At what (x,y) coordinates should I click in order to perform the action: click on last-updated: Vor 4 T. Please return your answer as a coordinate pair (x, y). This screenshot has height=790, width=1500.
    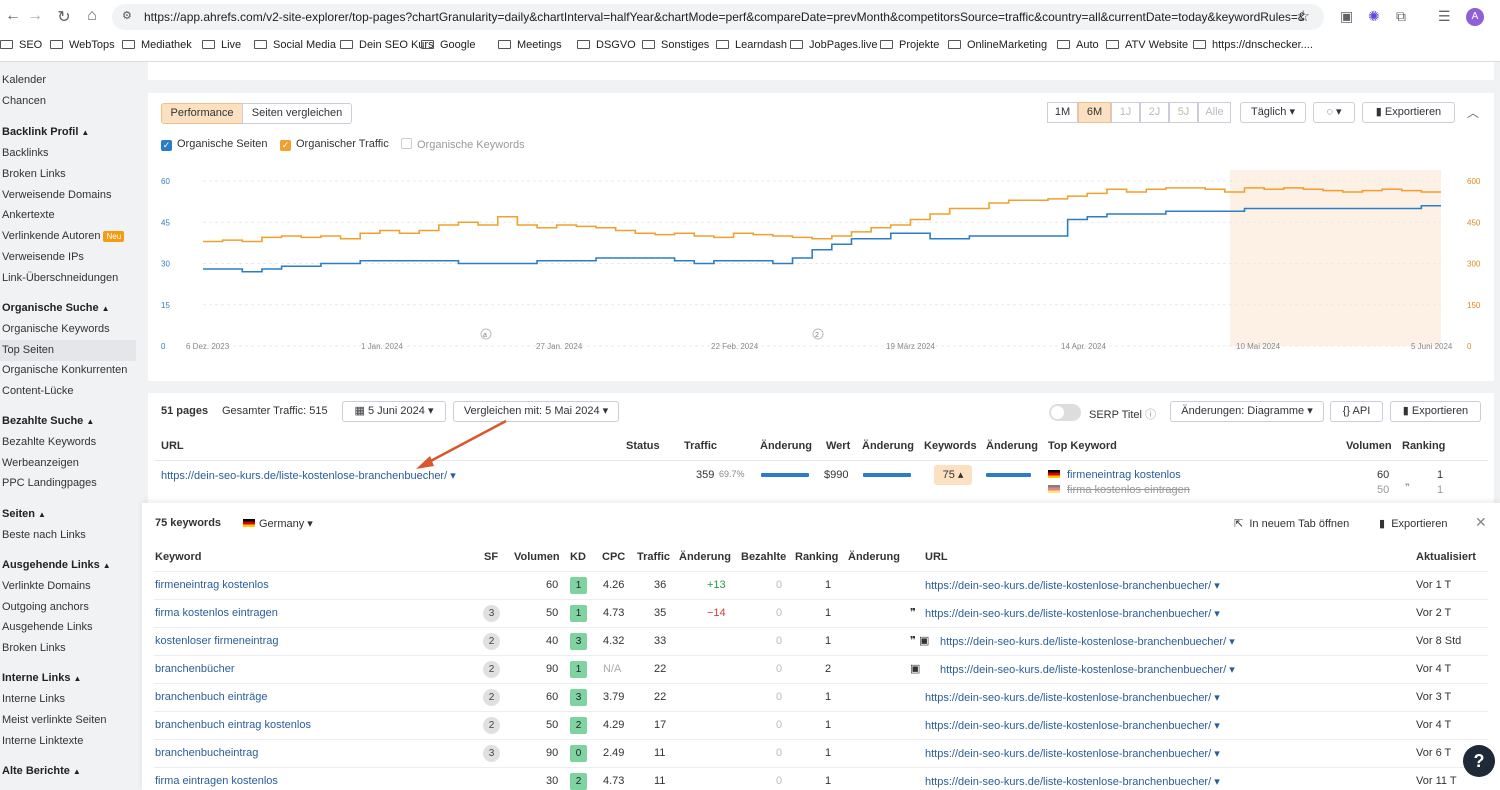
    Looking at the image, I should click on (1434, 725).